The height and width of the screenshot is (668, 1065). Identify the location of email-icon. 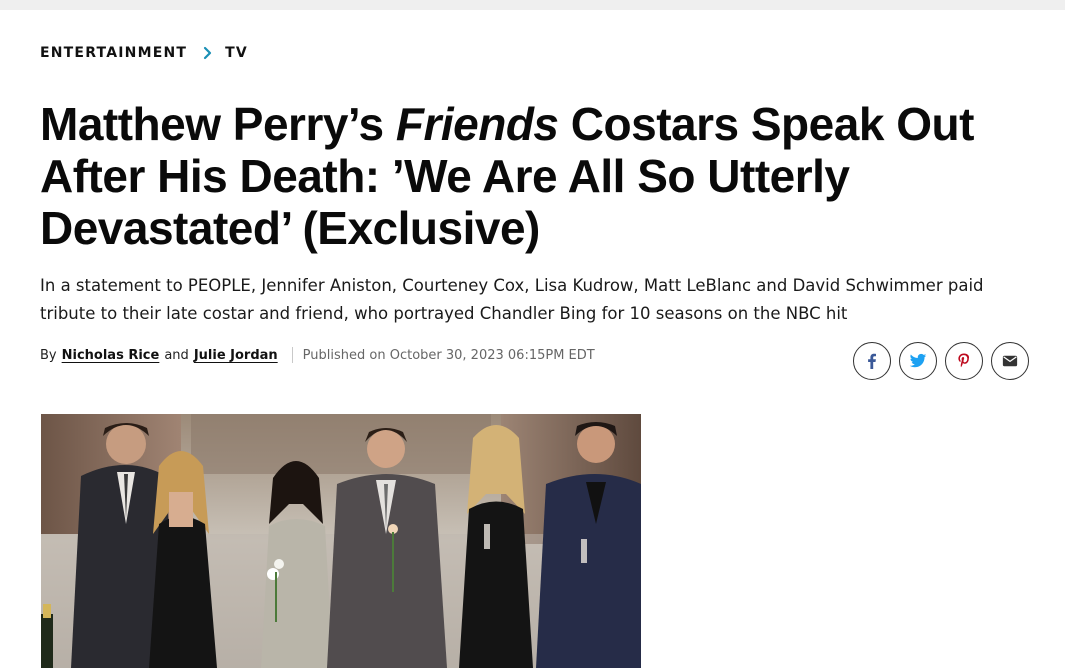
(1010, 361).